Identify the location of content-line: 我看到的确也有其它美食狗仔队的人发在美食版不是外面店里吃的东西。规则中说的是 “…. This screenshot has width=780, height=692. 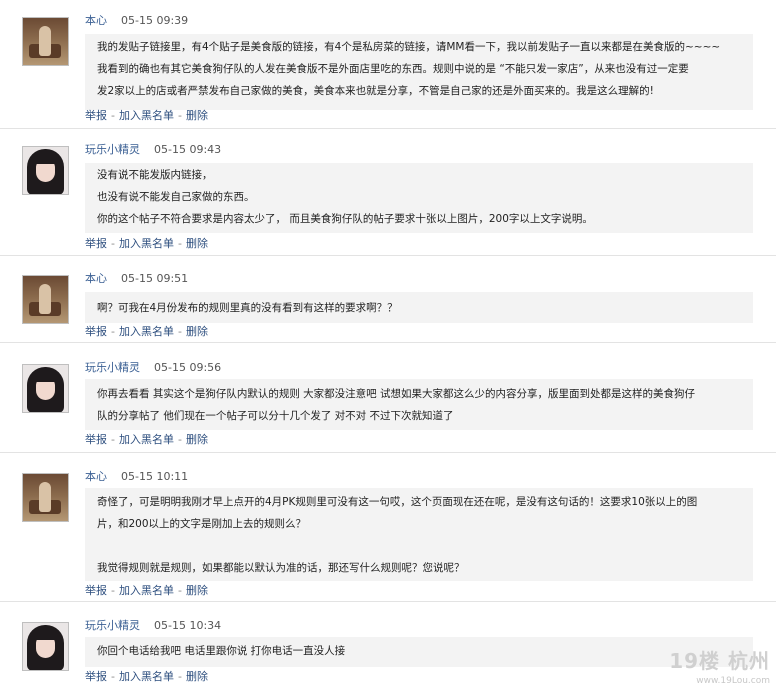
(393, 69).